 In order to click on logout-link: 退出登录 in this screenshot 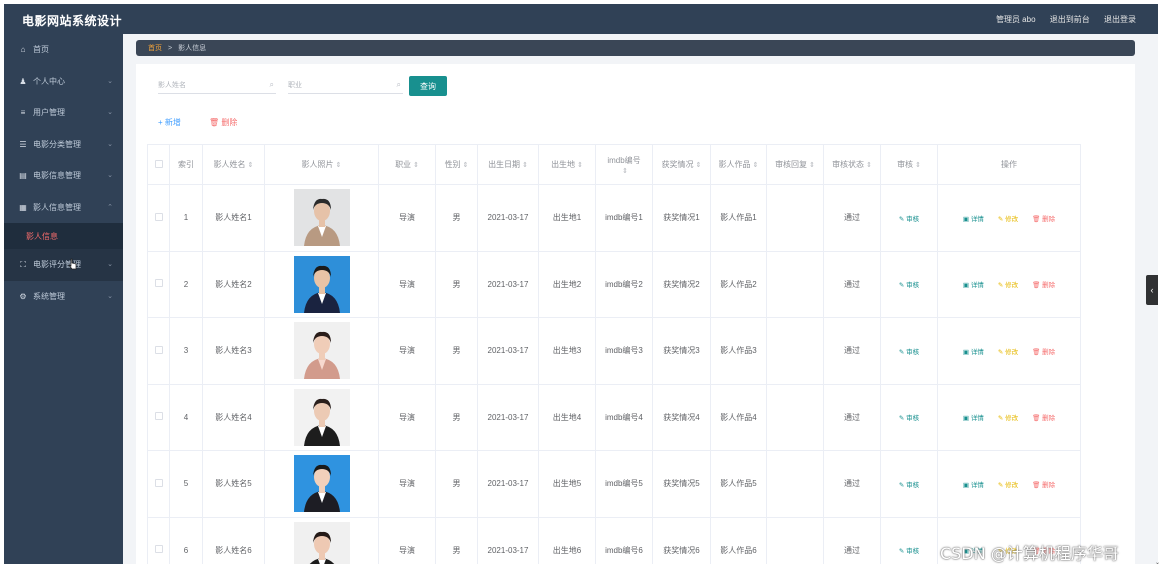, I will do `click(1120, 19)`.